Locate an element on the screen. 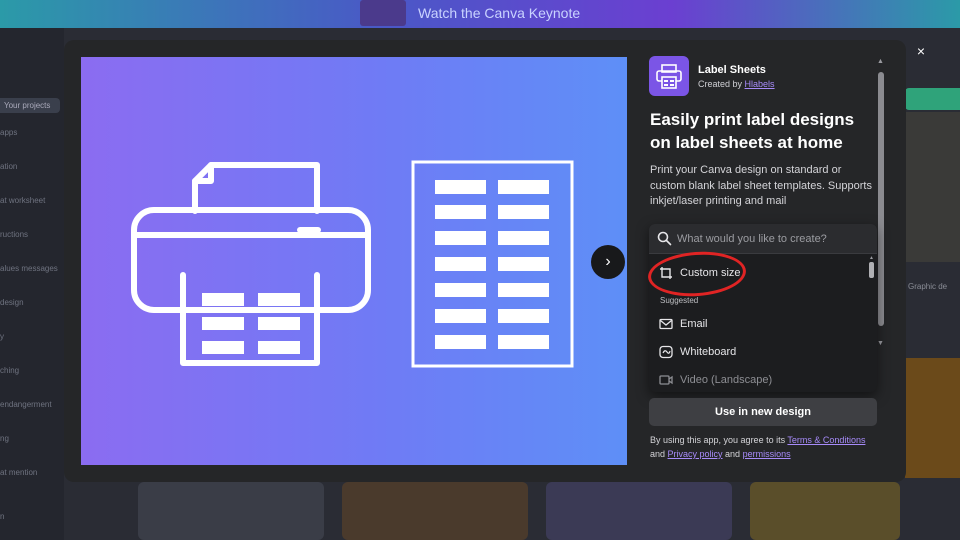  privacy-link: Privacy policy is located at coordinates (695, 454).